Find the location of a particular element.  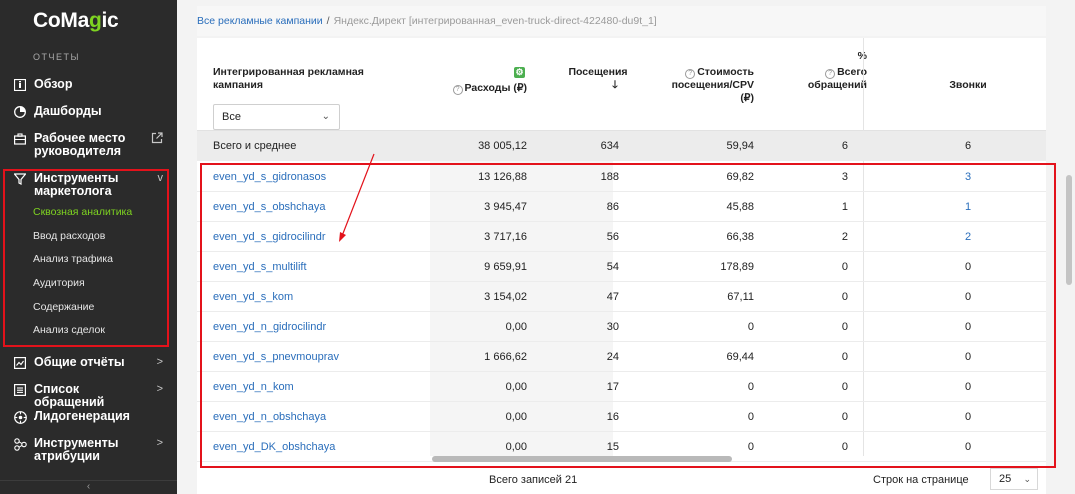

header-cpv-label: Стоимость посещения/CPV (₽) is located at coordinates (712, 85).